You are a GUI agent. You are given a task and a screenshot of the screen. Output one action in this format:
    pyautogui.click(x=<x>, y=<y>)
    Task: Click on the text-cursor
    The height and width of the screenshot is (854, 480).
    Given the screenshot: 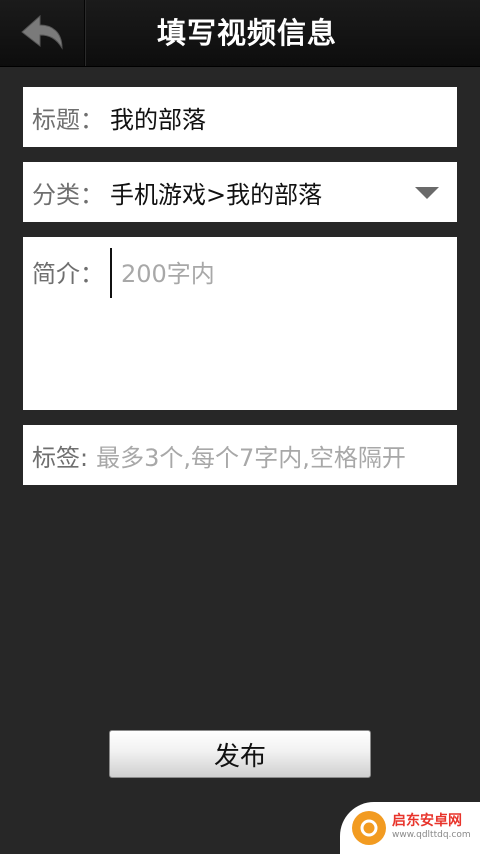 What is the action you would take?
    pyautogui.click(x=111, y=273)
    